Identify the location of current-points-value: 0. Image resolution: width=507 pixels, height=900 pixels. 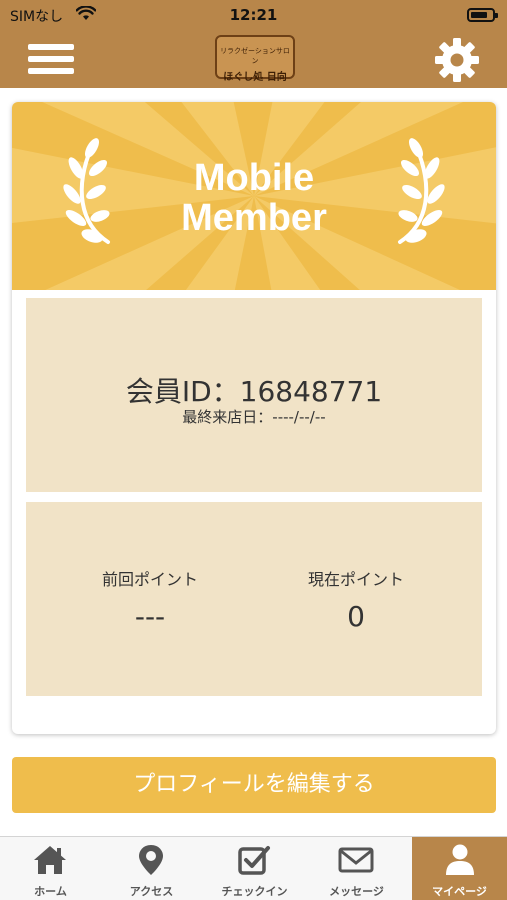
(356, 616).